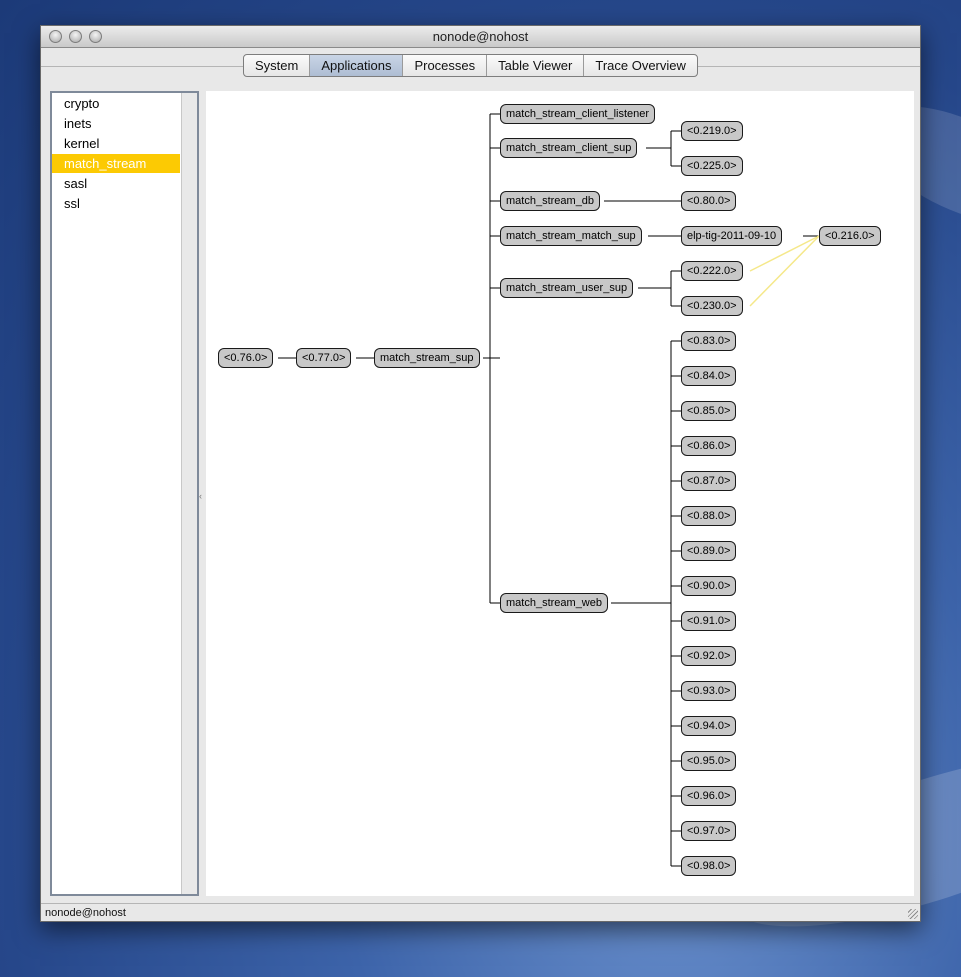 The width and height of the screenshot is (961, 977). Describe the element at coordinates (732, 236) in the screenshot. I see `match-node: elp-tig-2011-09-10` at that location.